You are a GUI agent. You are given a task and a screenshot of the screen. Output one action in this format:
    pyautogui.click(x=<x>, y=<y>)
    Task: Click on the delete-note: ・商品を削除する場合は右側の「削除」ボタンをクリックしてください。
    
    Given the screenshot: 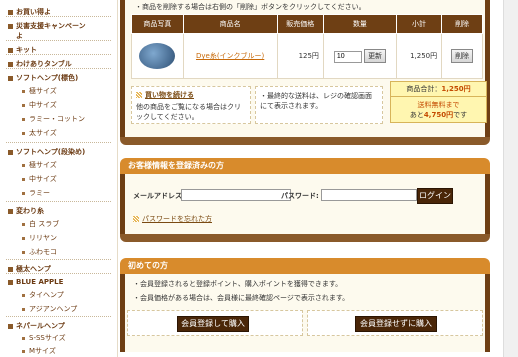 What is the action you would take?
    pyautogui.click(x=250, y=7)
    